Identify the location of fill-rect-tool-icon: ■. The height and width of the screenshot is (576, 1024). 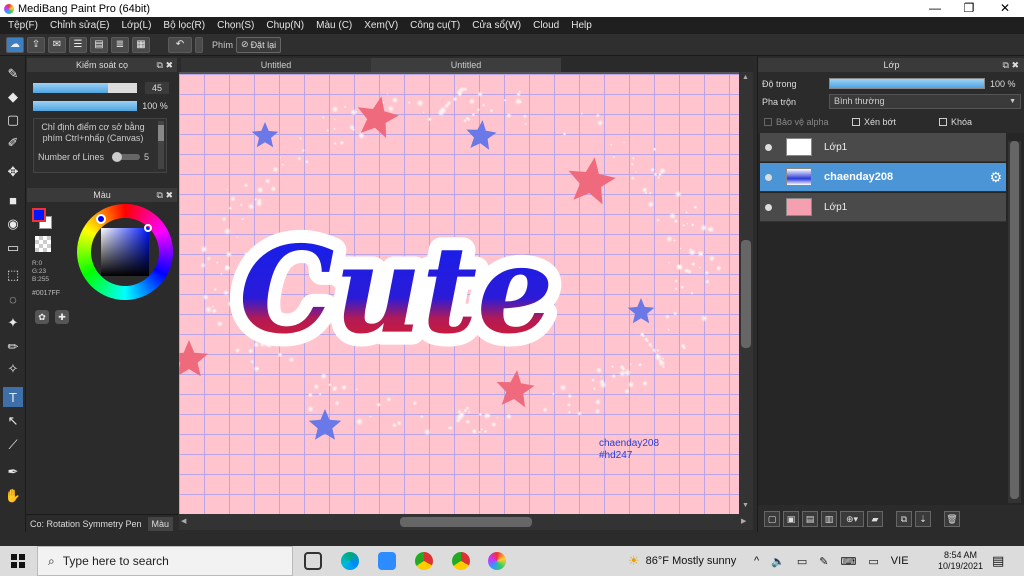
(13, 200).